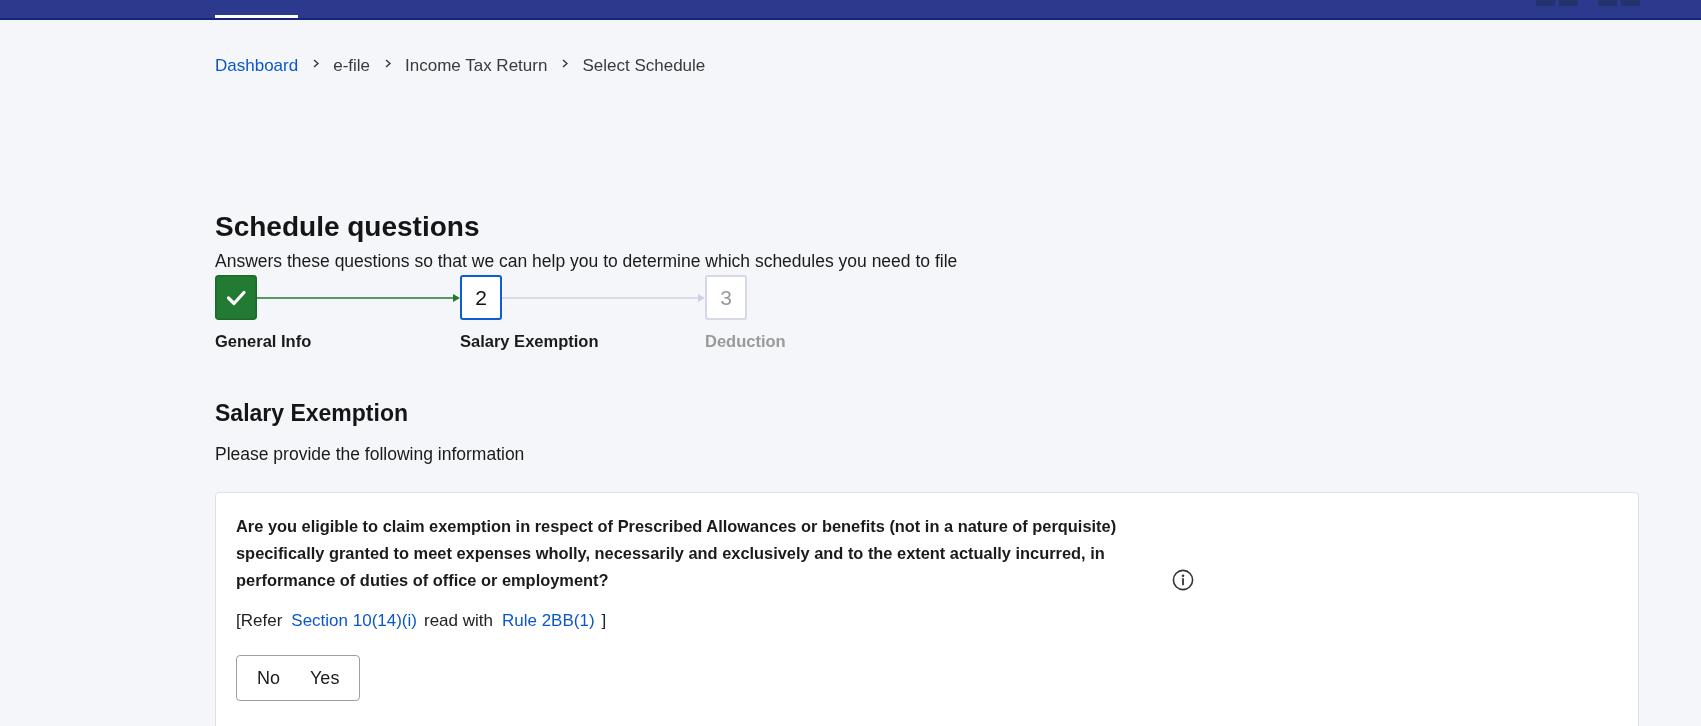 The height and width of the screenshot is (726, 1701). I want to click on breadcrumb-item: e-file, so click(352, 65).